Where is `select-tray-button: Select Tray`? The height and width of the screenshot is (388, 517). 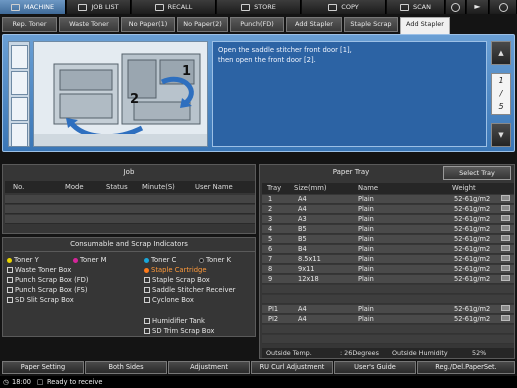
select-tray-button: Select Tray is located at coordinates (477, 173).